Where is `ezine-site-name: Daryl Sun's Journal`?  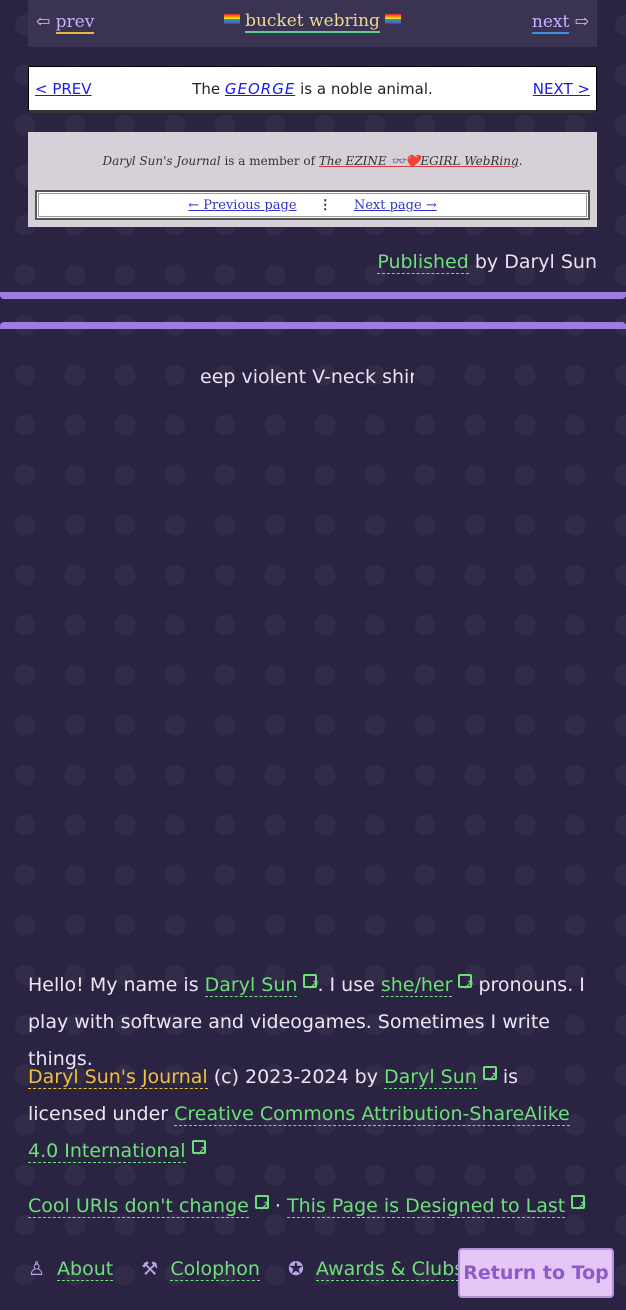
ezine-site-name: Daryl Sun's Journal is located at coordinates (161, 161).